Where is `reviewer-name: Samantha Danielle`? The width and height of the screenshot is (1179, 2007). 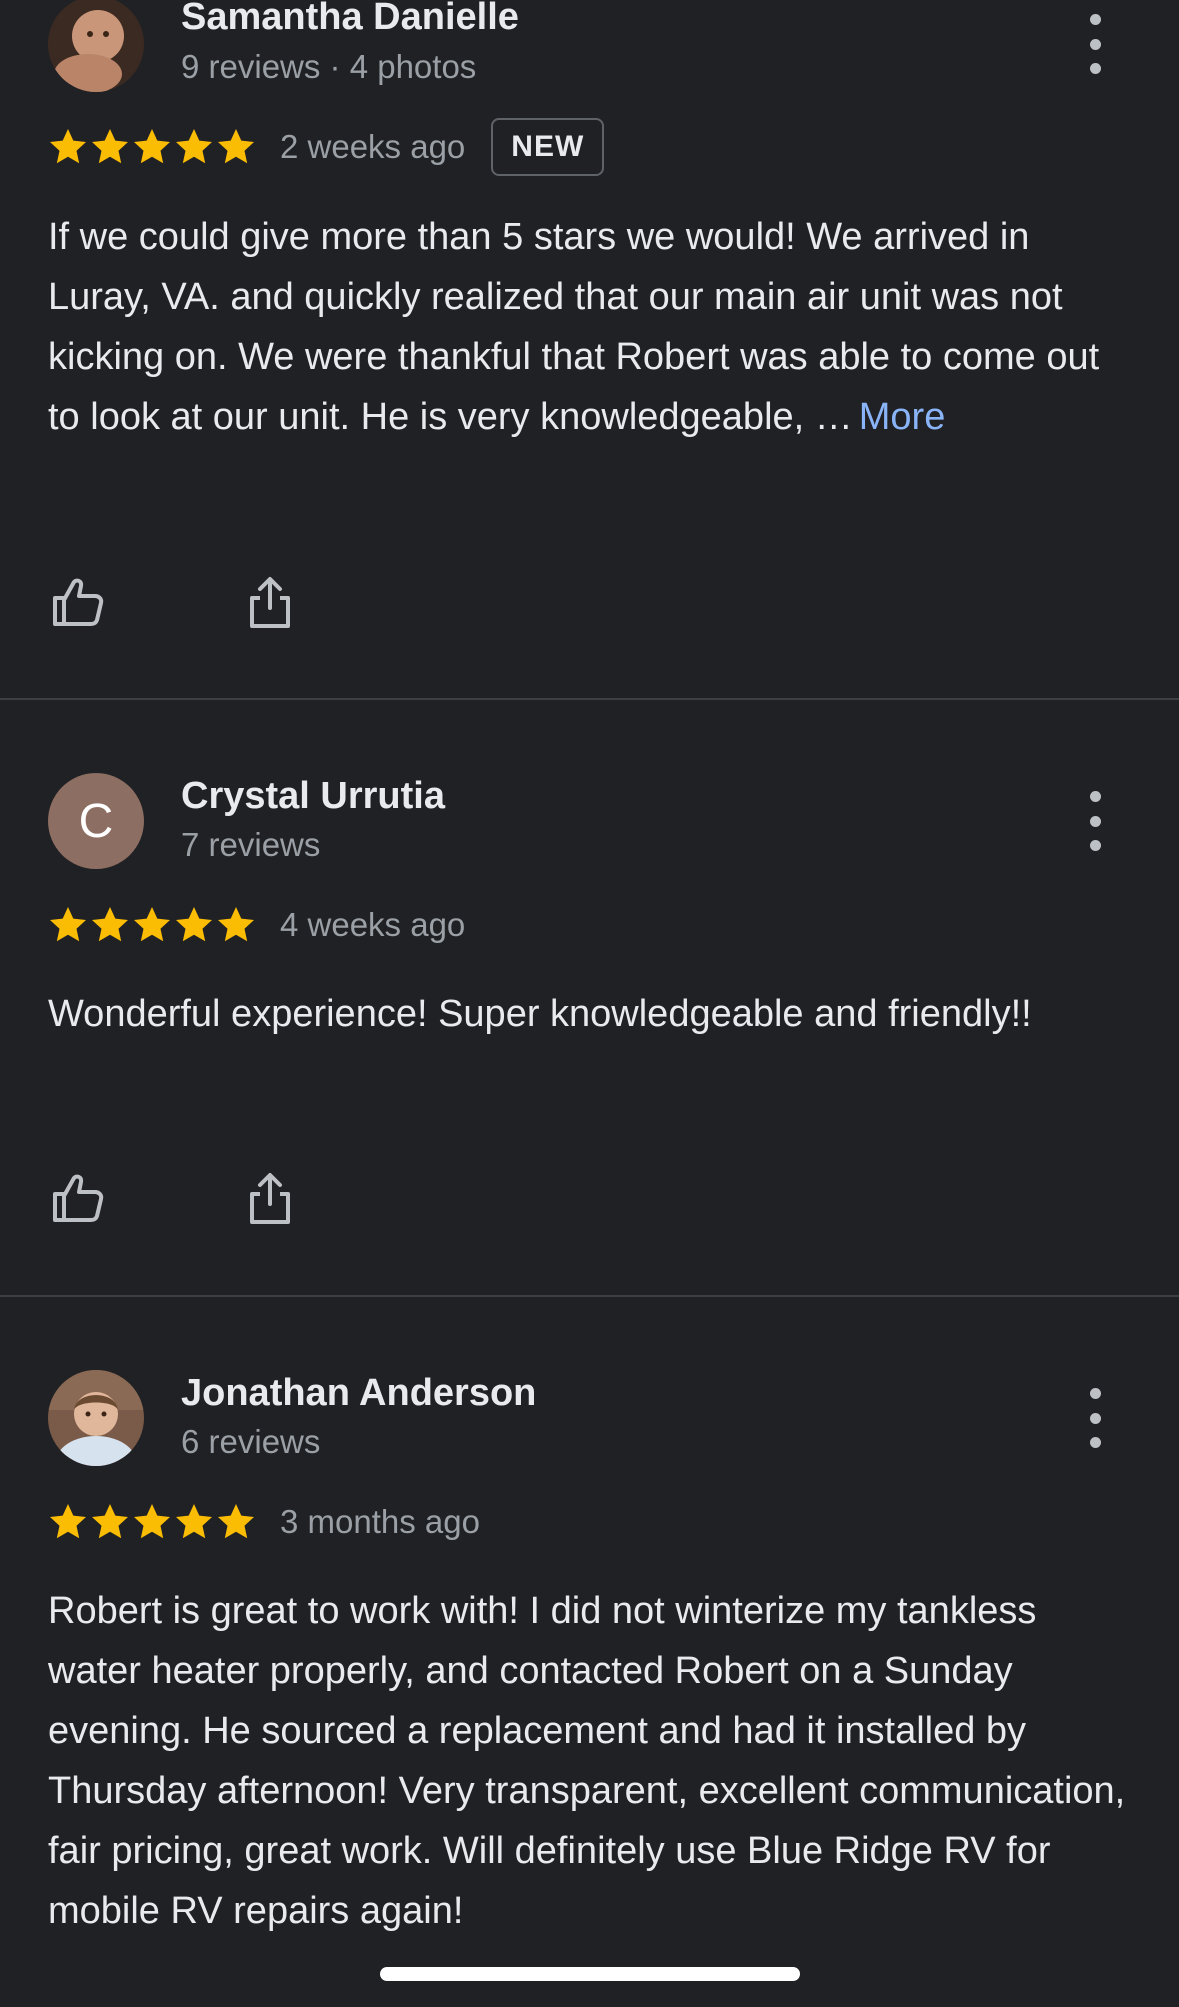
reviewer-name: Samantha Danielle is located at coordinates (350, 19).